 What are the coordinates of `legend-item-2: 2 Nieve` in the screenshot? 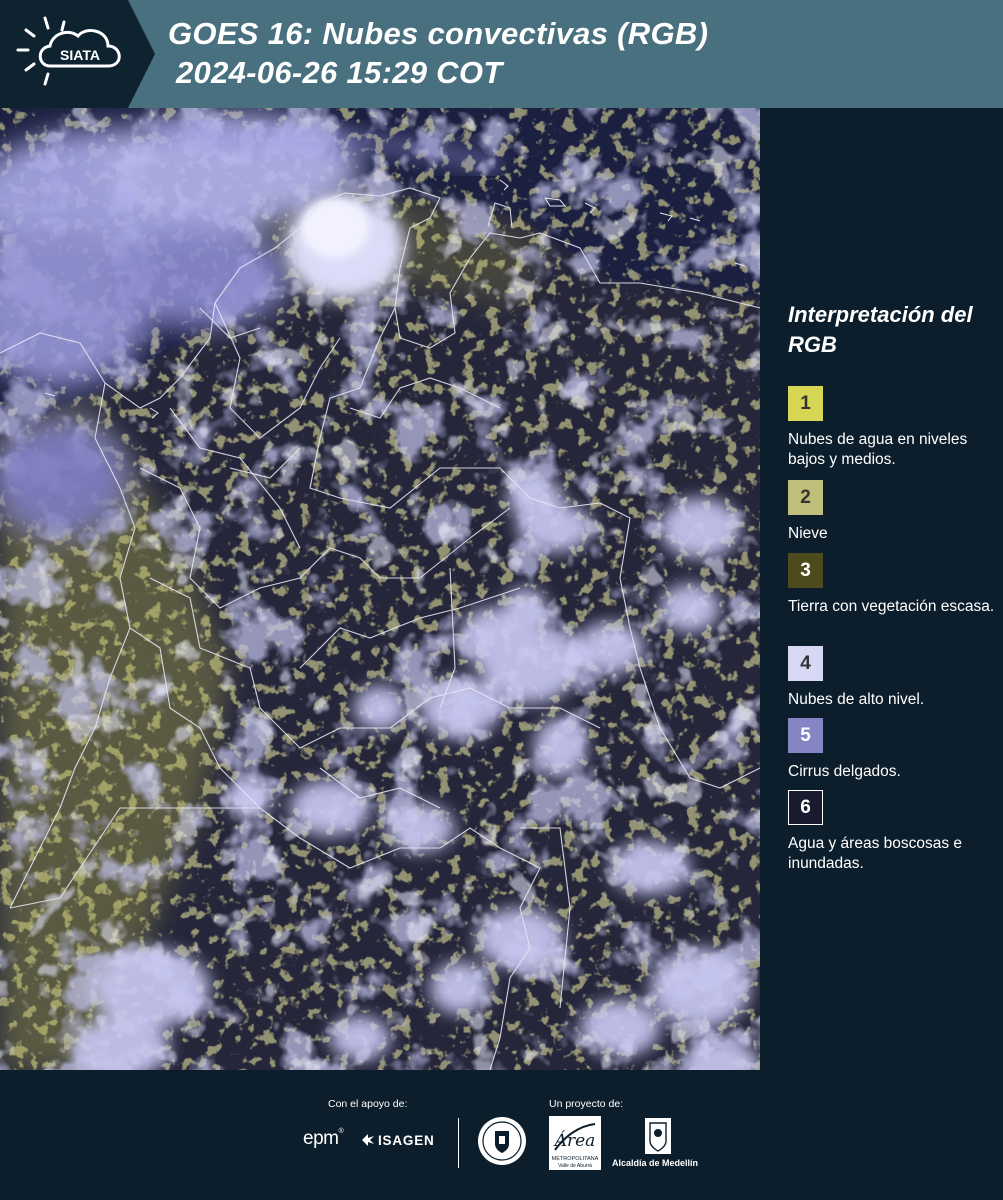 It's located at (893, 512).